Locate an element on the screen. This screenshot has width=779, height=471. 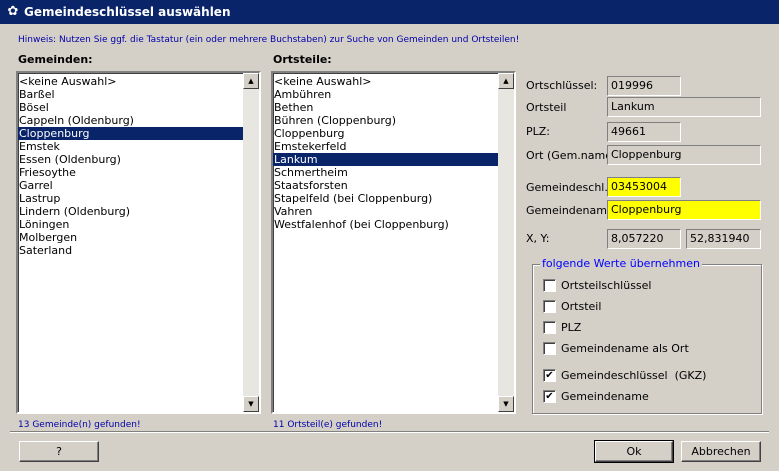
cancel-button: Abbrechen is located at coordinates (721, 451).